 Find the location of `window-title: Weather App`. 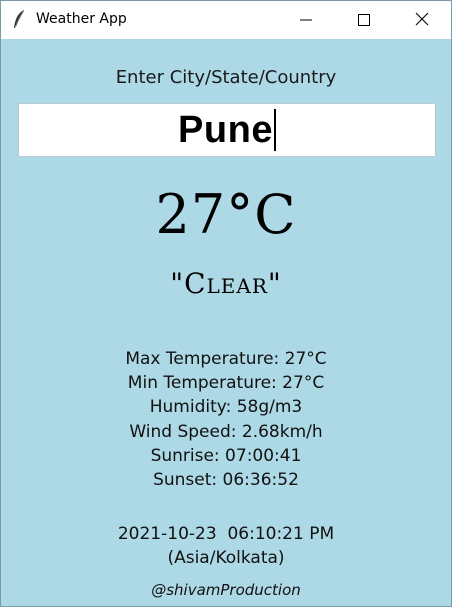

window-title: Weather App is located at coordinates (81, 19).